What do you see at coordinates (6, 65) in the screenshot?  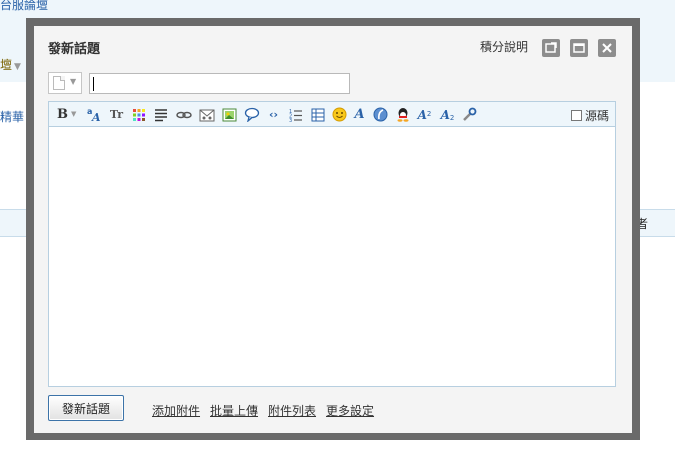 I see `forum-select-label: 壇` at bounding box center [6, 65].